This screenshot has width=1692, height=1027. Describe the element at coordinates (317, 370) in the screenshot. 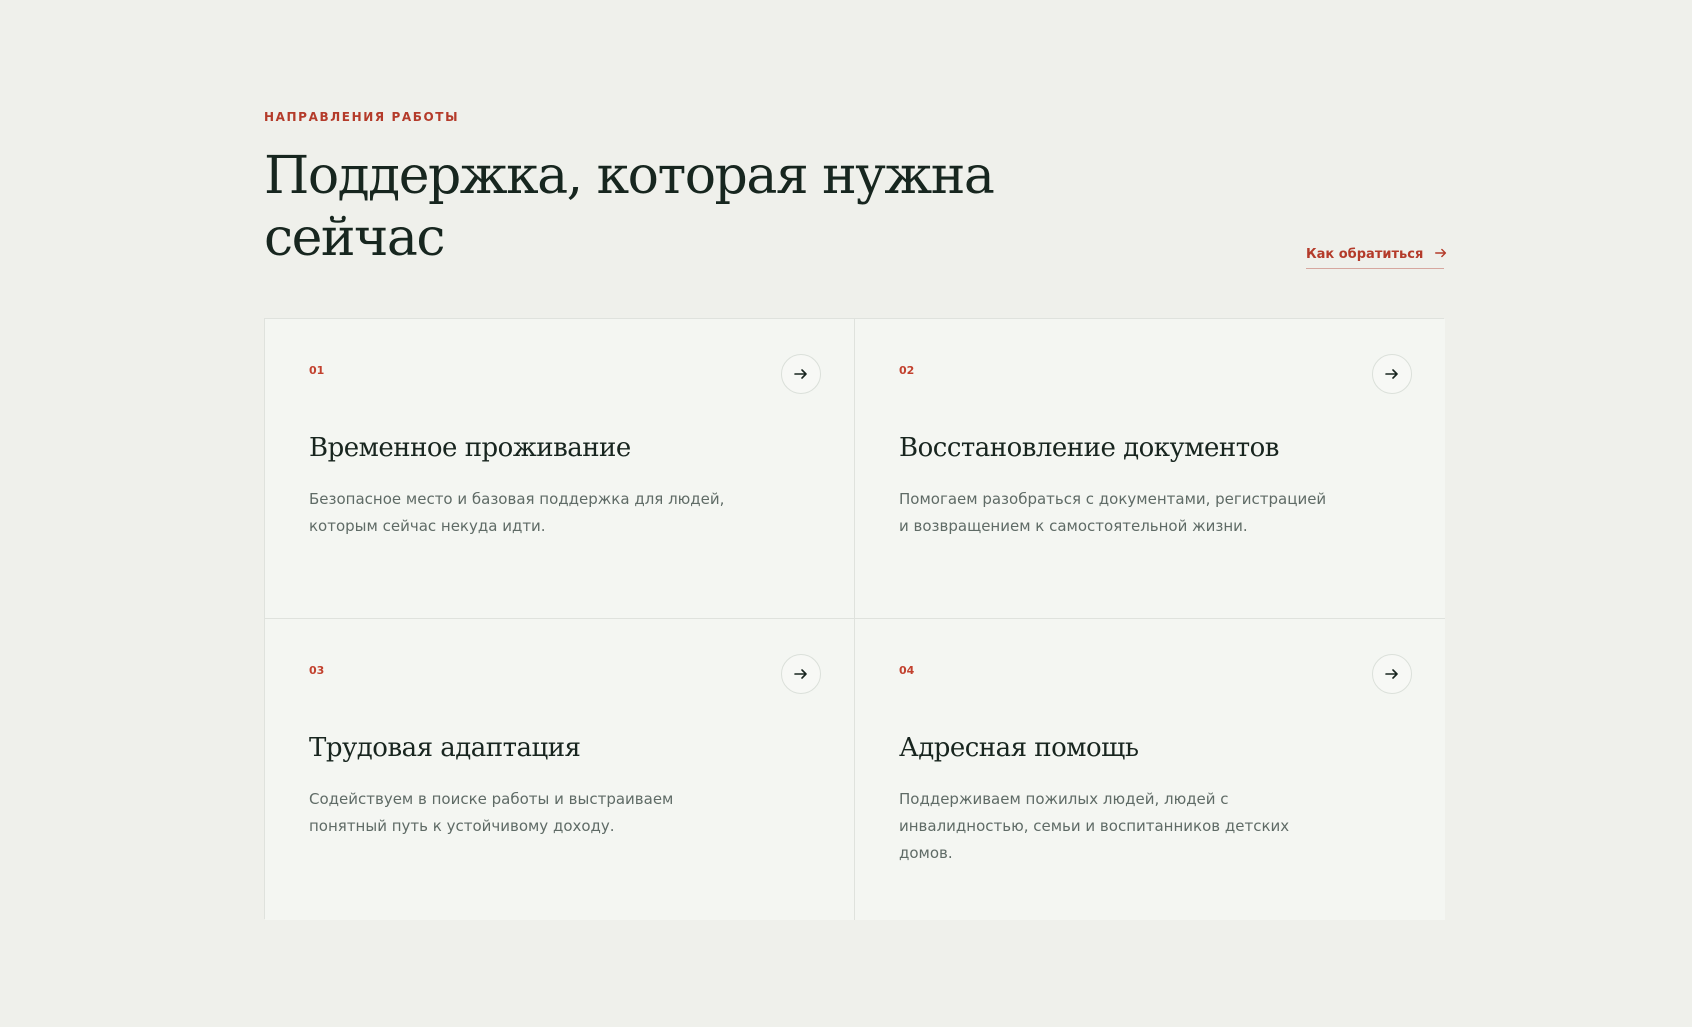

I see `card-number: 01` at that location.